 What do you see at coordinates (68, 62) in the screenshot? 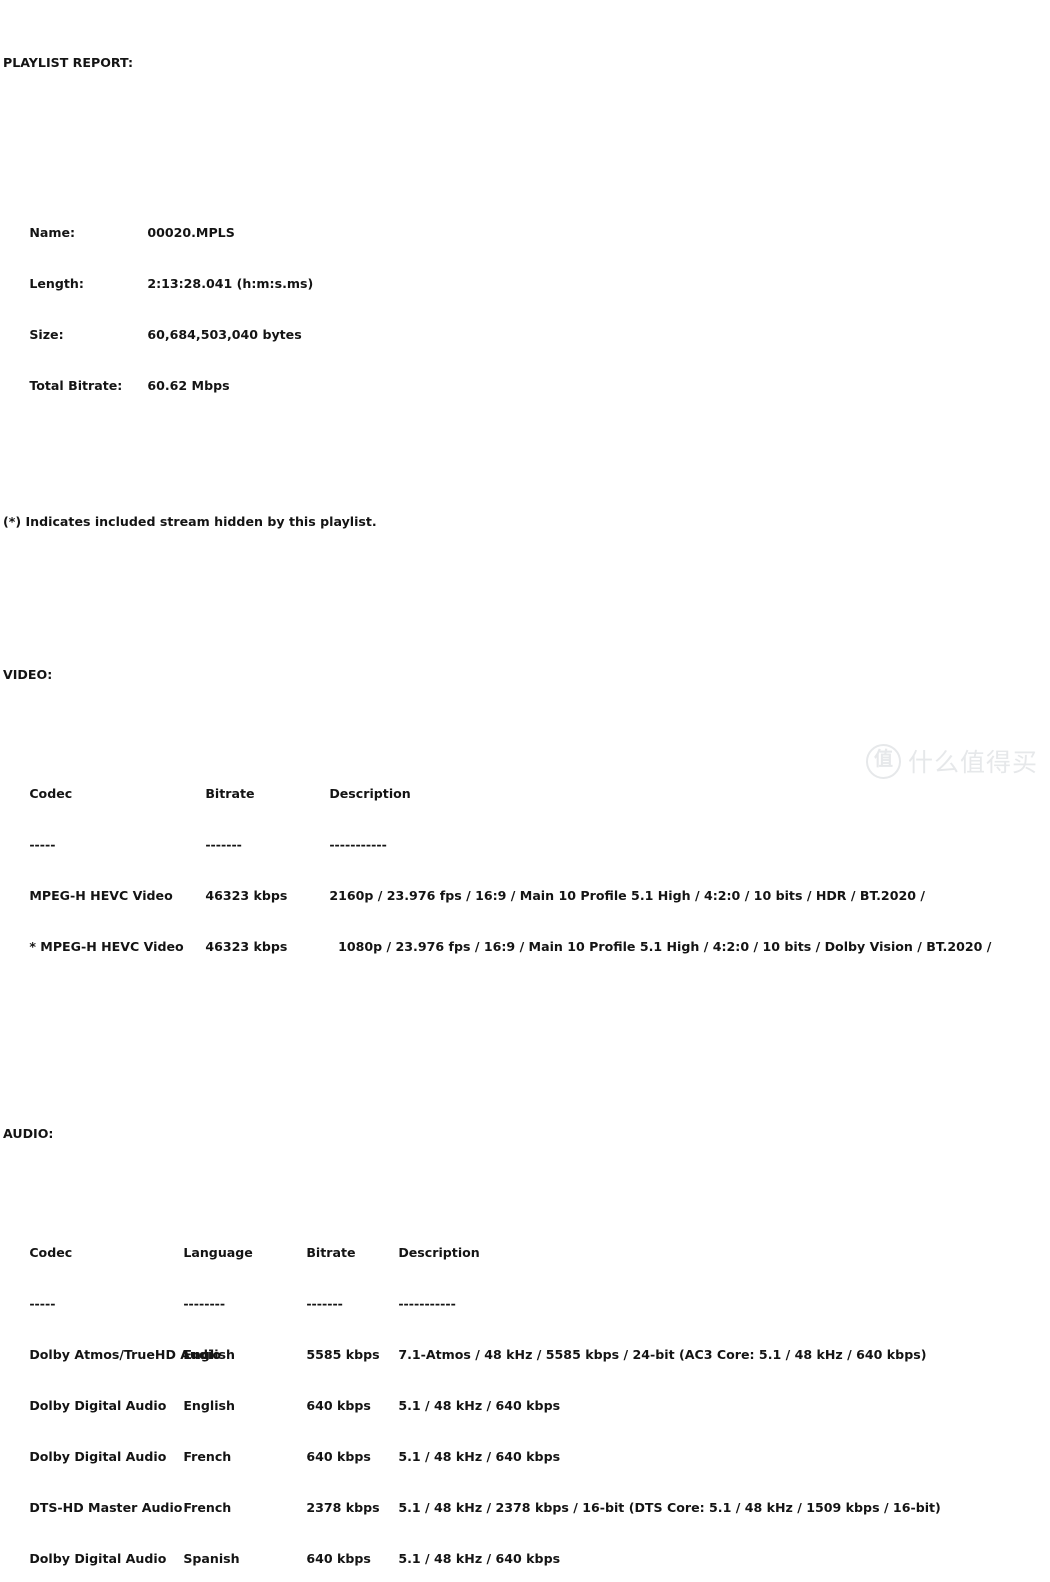
I see `report-title: PLAYLIST REPORT:` at bounding box center [68, 62].